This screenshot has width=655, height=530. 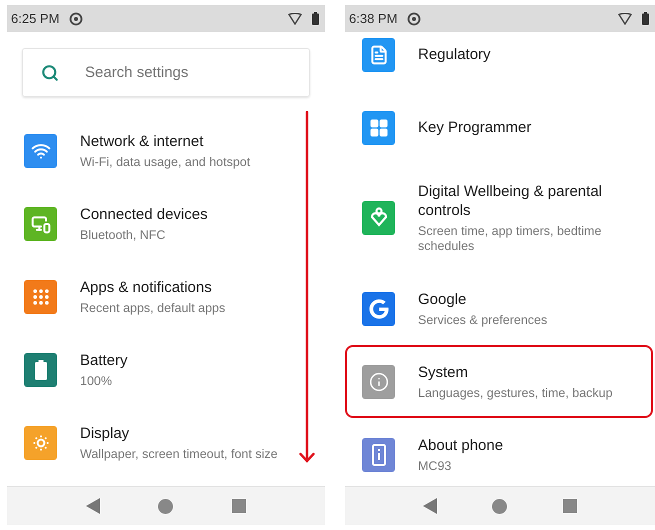 What do you see at coordinates (475, 127) in the screenshot?
I see `settings-item-title: Key Programmer` at bounding box center [475, 127].